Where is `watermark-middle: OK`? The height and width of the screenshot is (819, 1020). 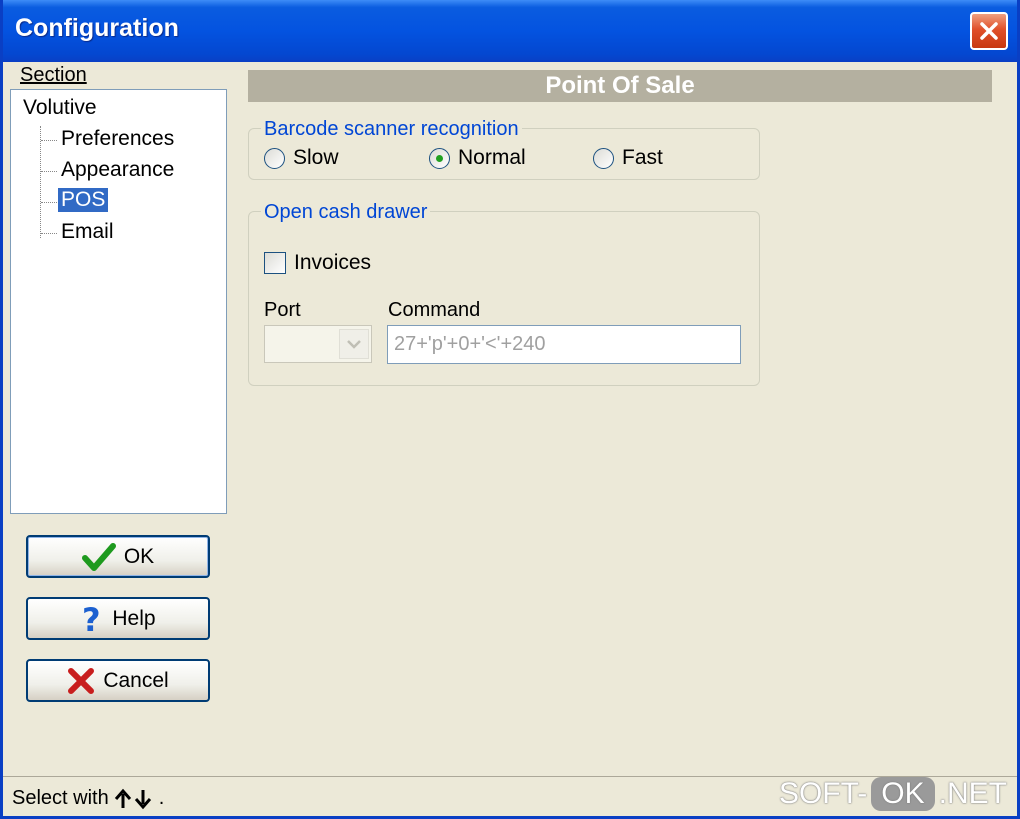
watermark-middle: OK is located at coordinates (903, 794).